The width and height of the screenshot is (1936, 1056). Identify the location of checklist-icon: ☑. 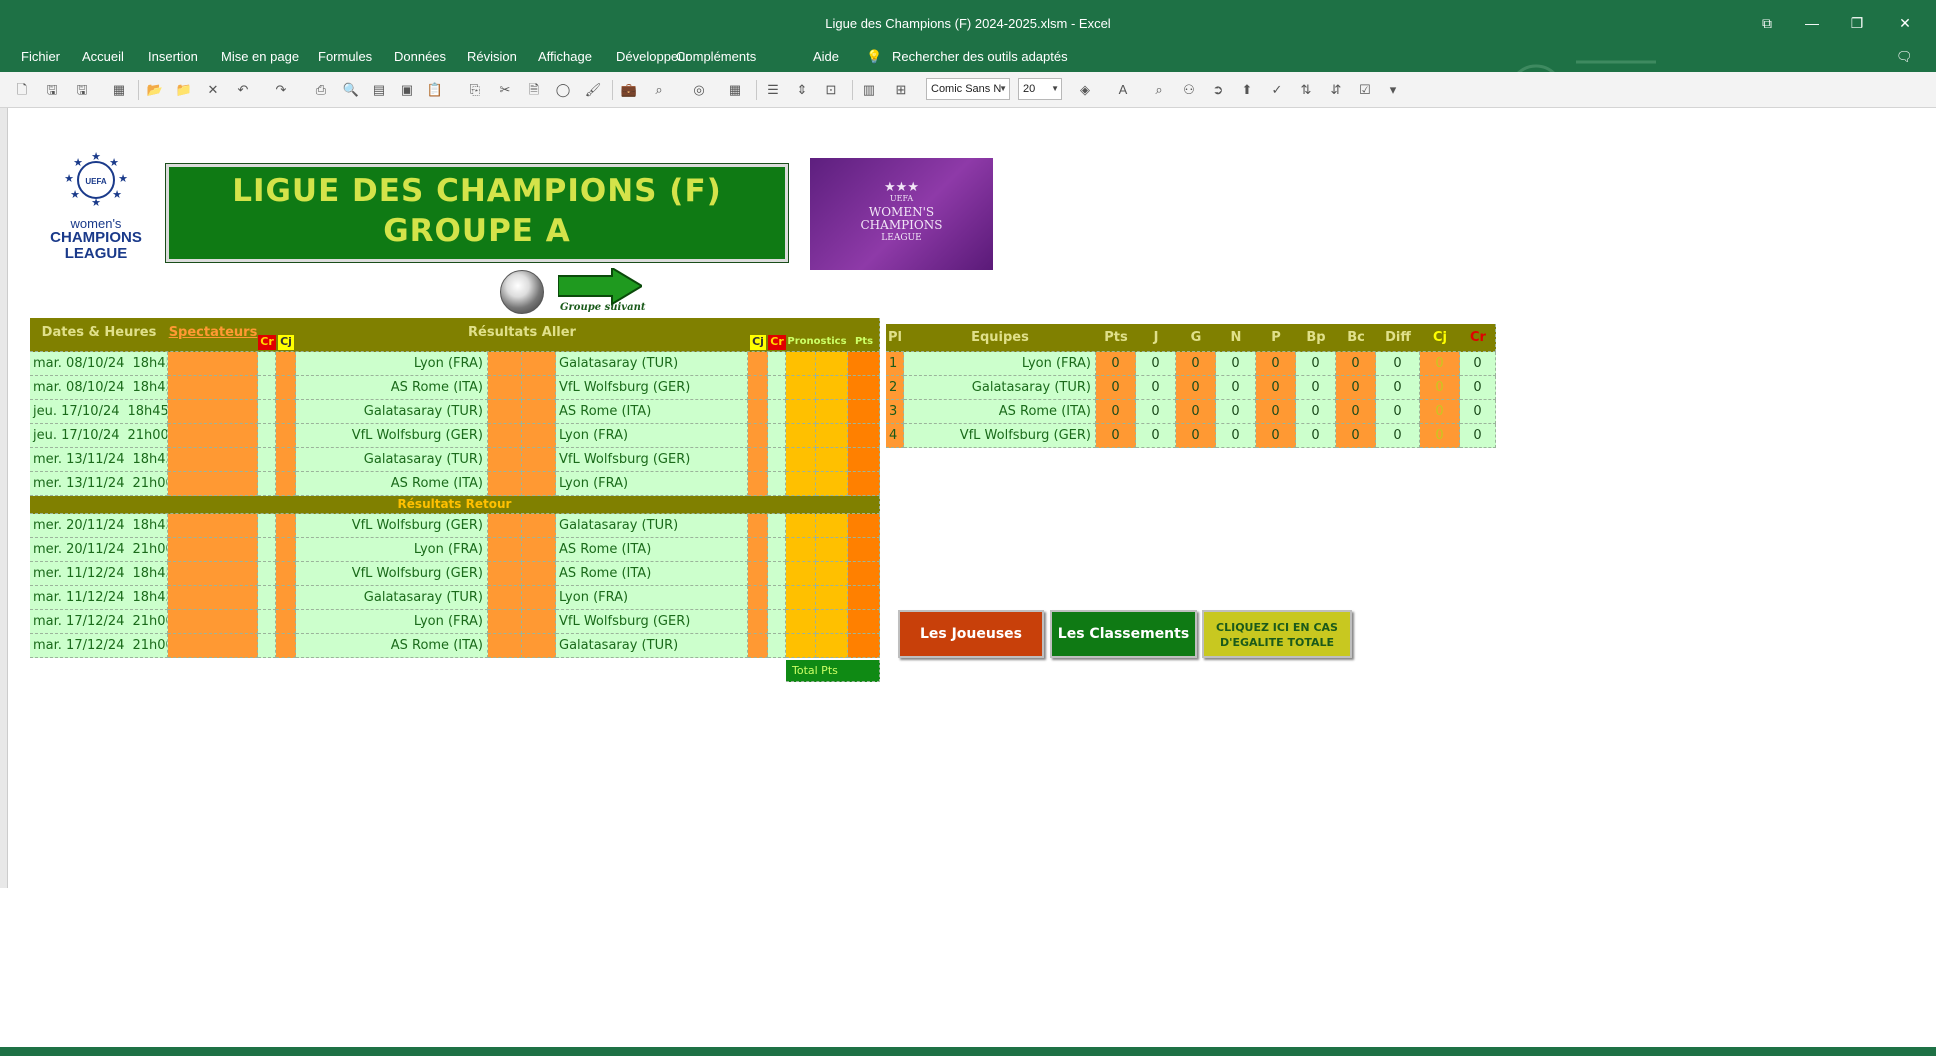
(1365, 90).